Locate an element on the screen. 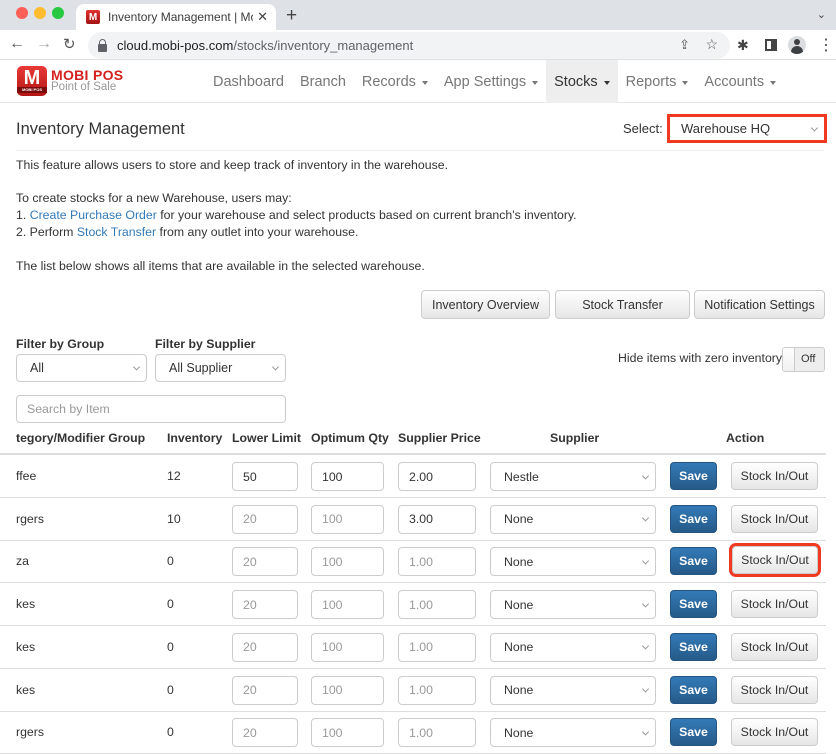 The image size is (836, 754). back-arrow-icon: ← is located at coordinates (17, 44).